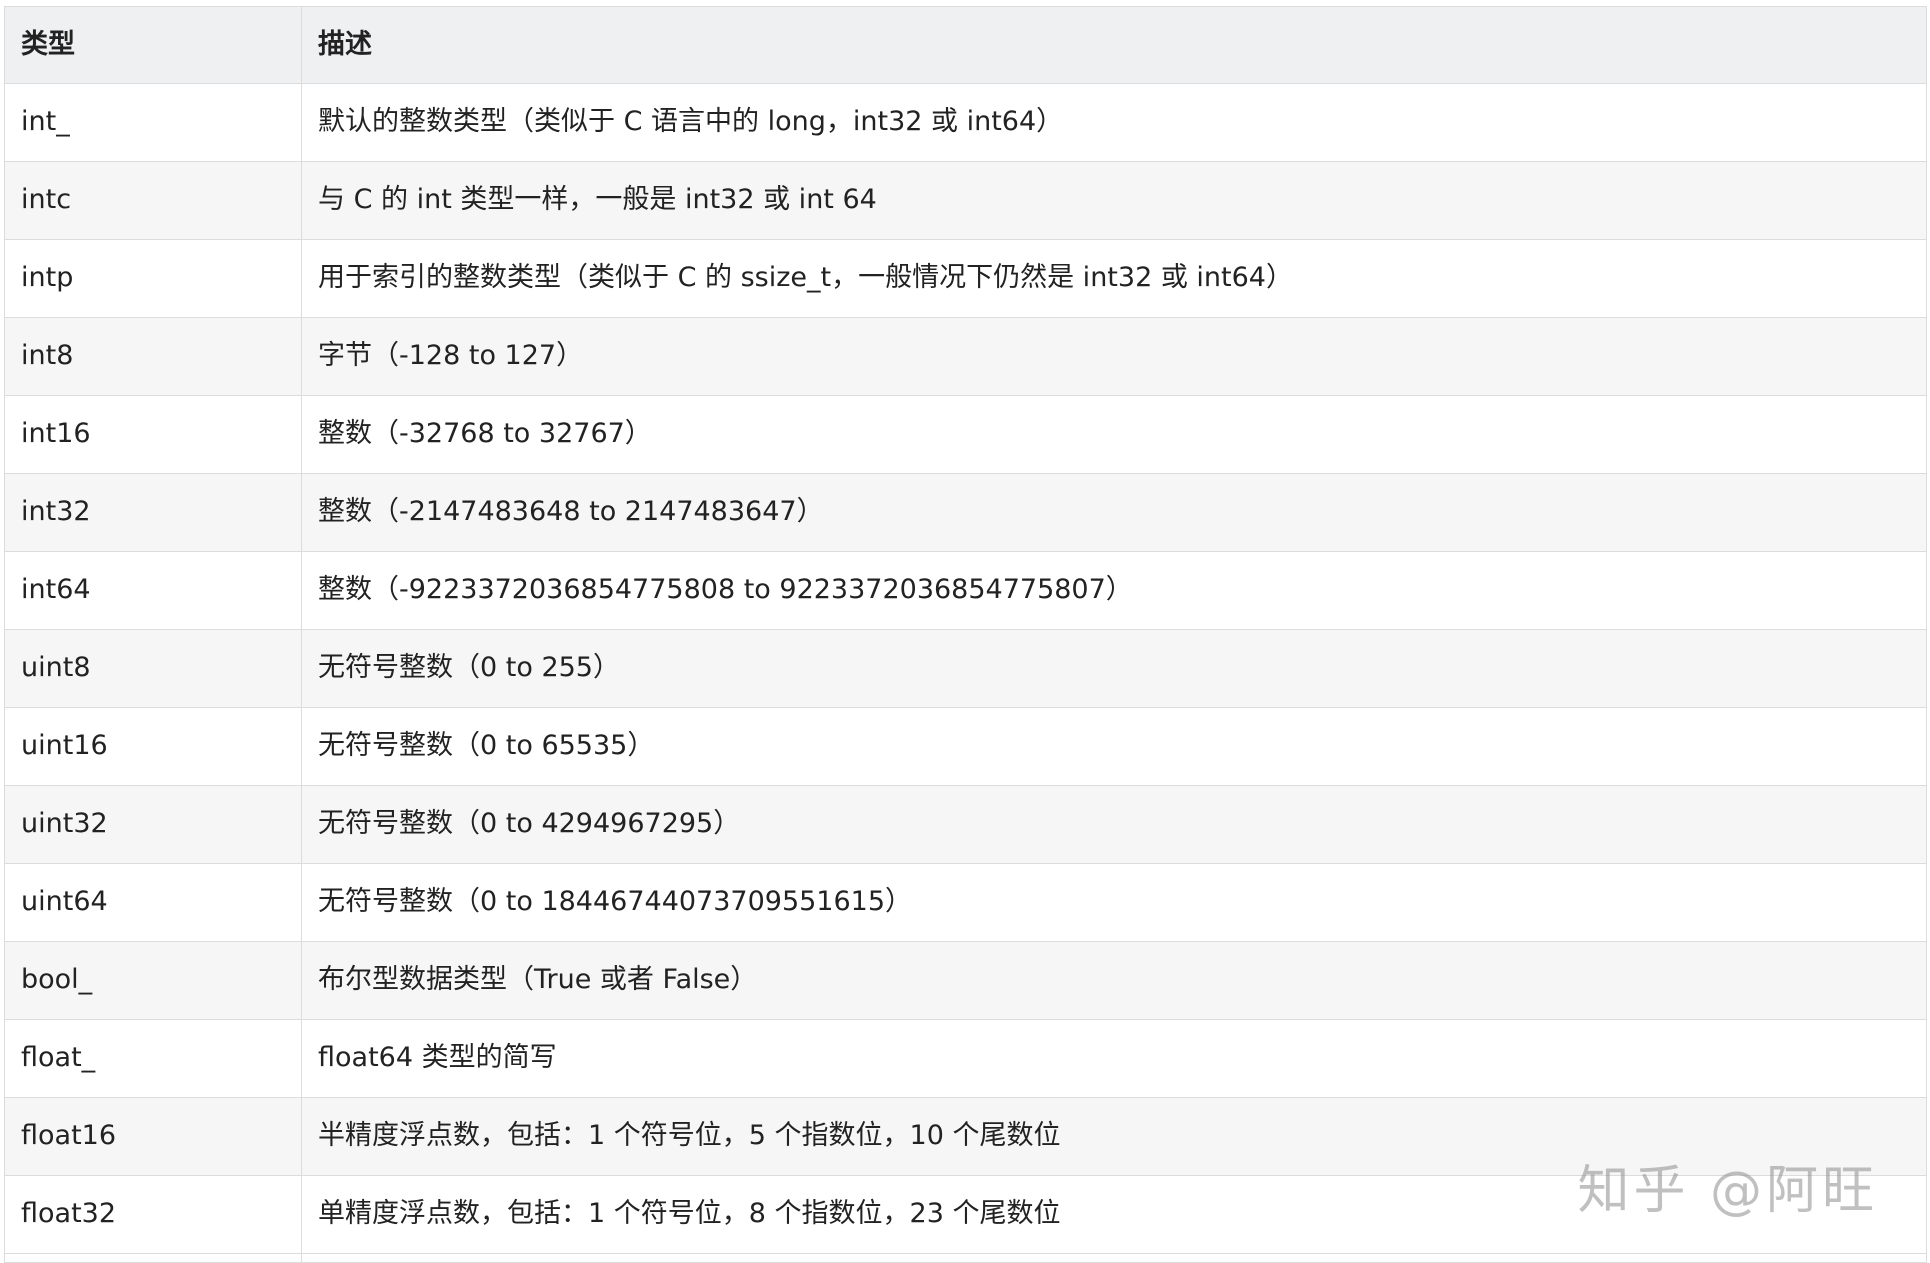  Describe the element at coordinates (1114, 45) in the screenshot. I see `header-description: 描述` at that location.